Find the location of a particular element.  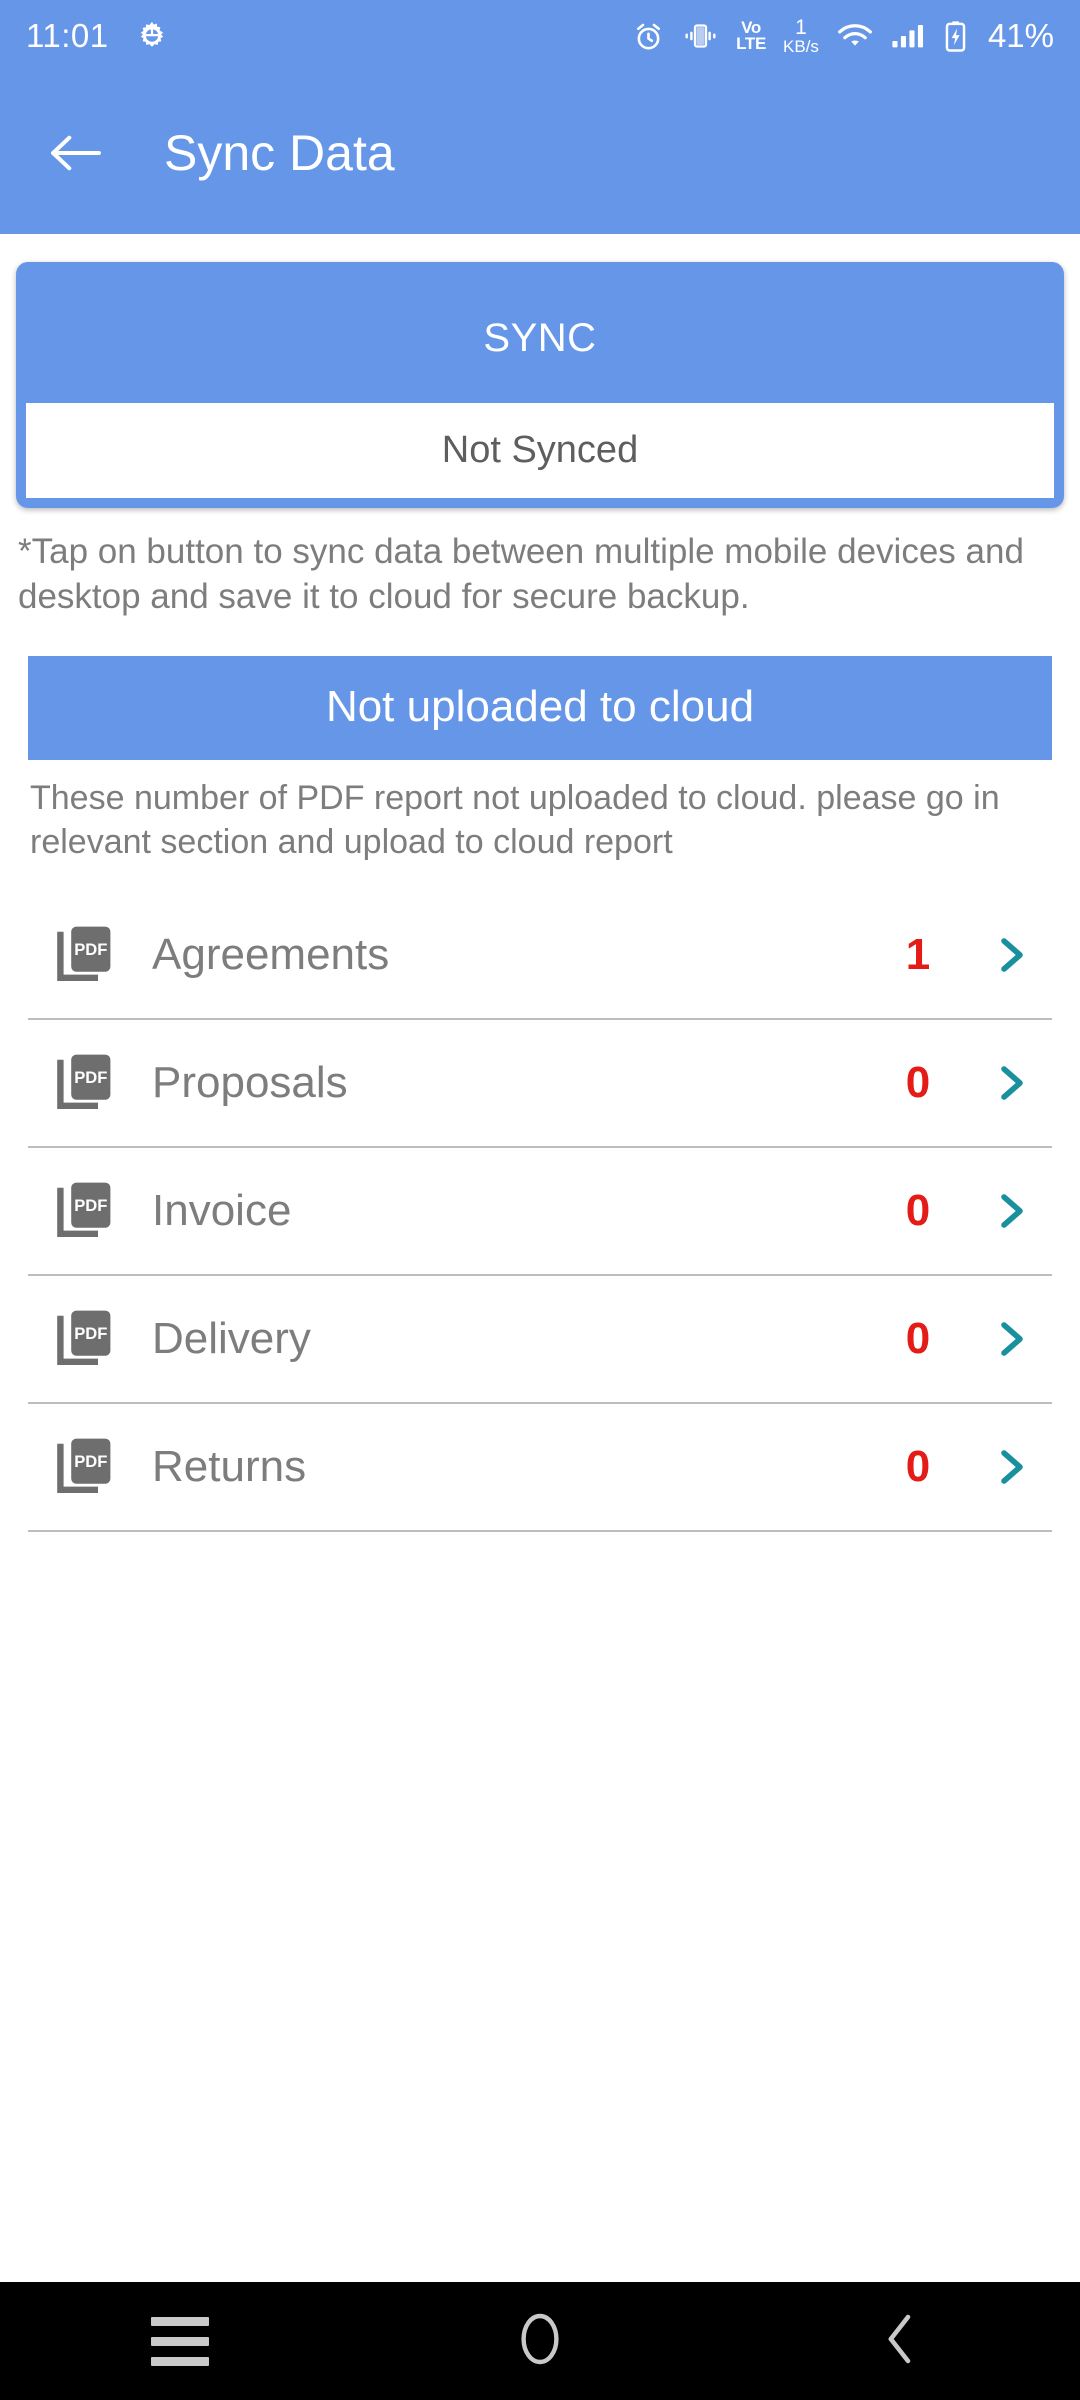

list-item: PDF Delivery 0 is located at coordinates (540, 1340).